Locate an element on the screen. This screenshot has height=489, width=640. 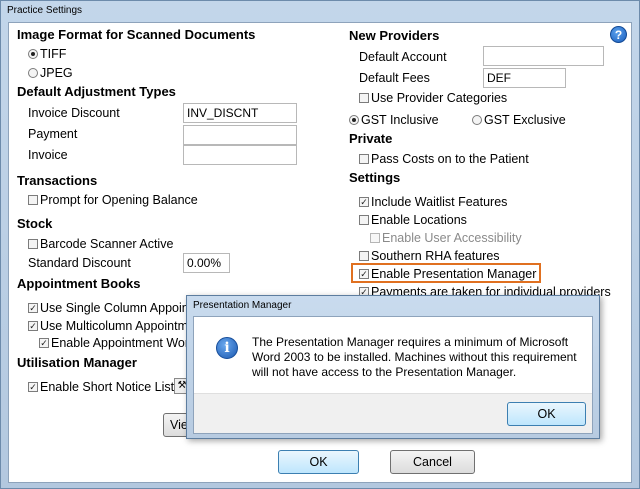
adjustment-types-header: Default Adjustment Types is located at coordinates (96, 91).